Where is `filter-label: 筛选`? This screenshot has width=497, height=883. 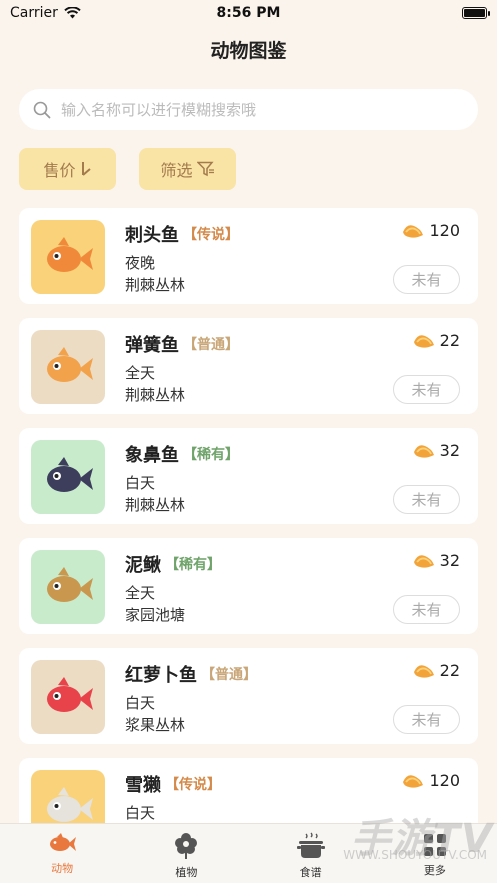 filter-label: 筛选 is located at coordinates (176, 170).